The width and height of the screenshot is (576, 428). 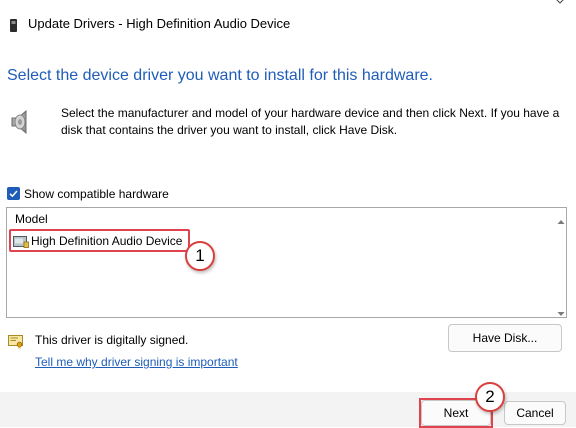 What do you see at coordinates (96, 194) in the screenshot?
I see `show-compatible-label: Show compatible hardware` at bounding box center [96, 194].